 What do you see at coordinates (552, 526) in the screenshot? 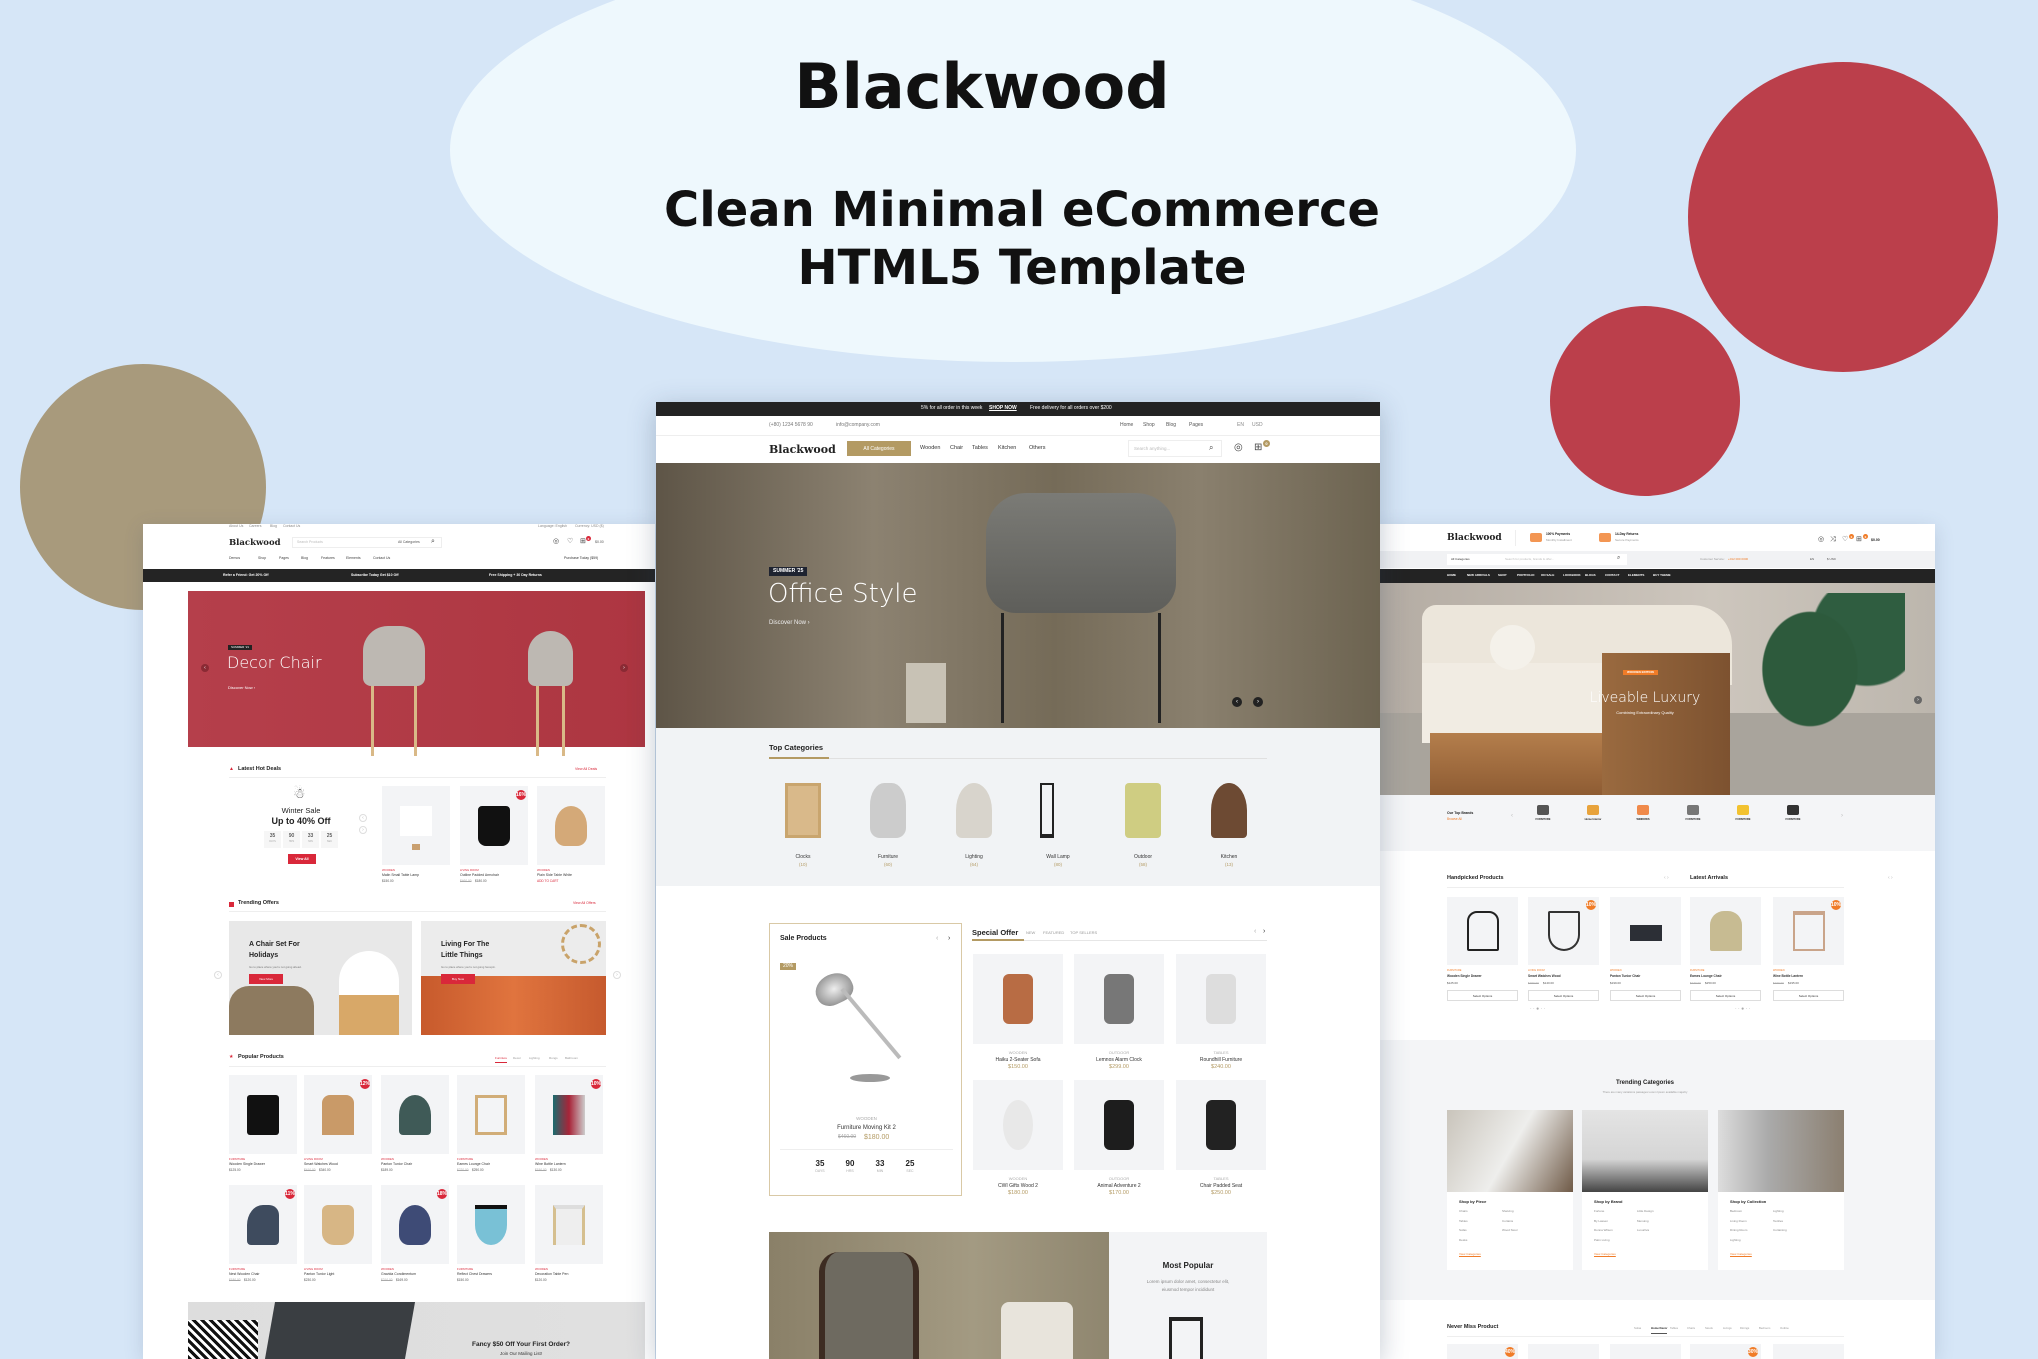
I see `language-select: Language: English` at bounding box center [552, 526].